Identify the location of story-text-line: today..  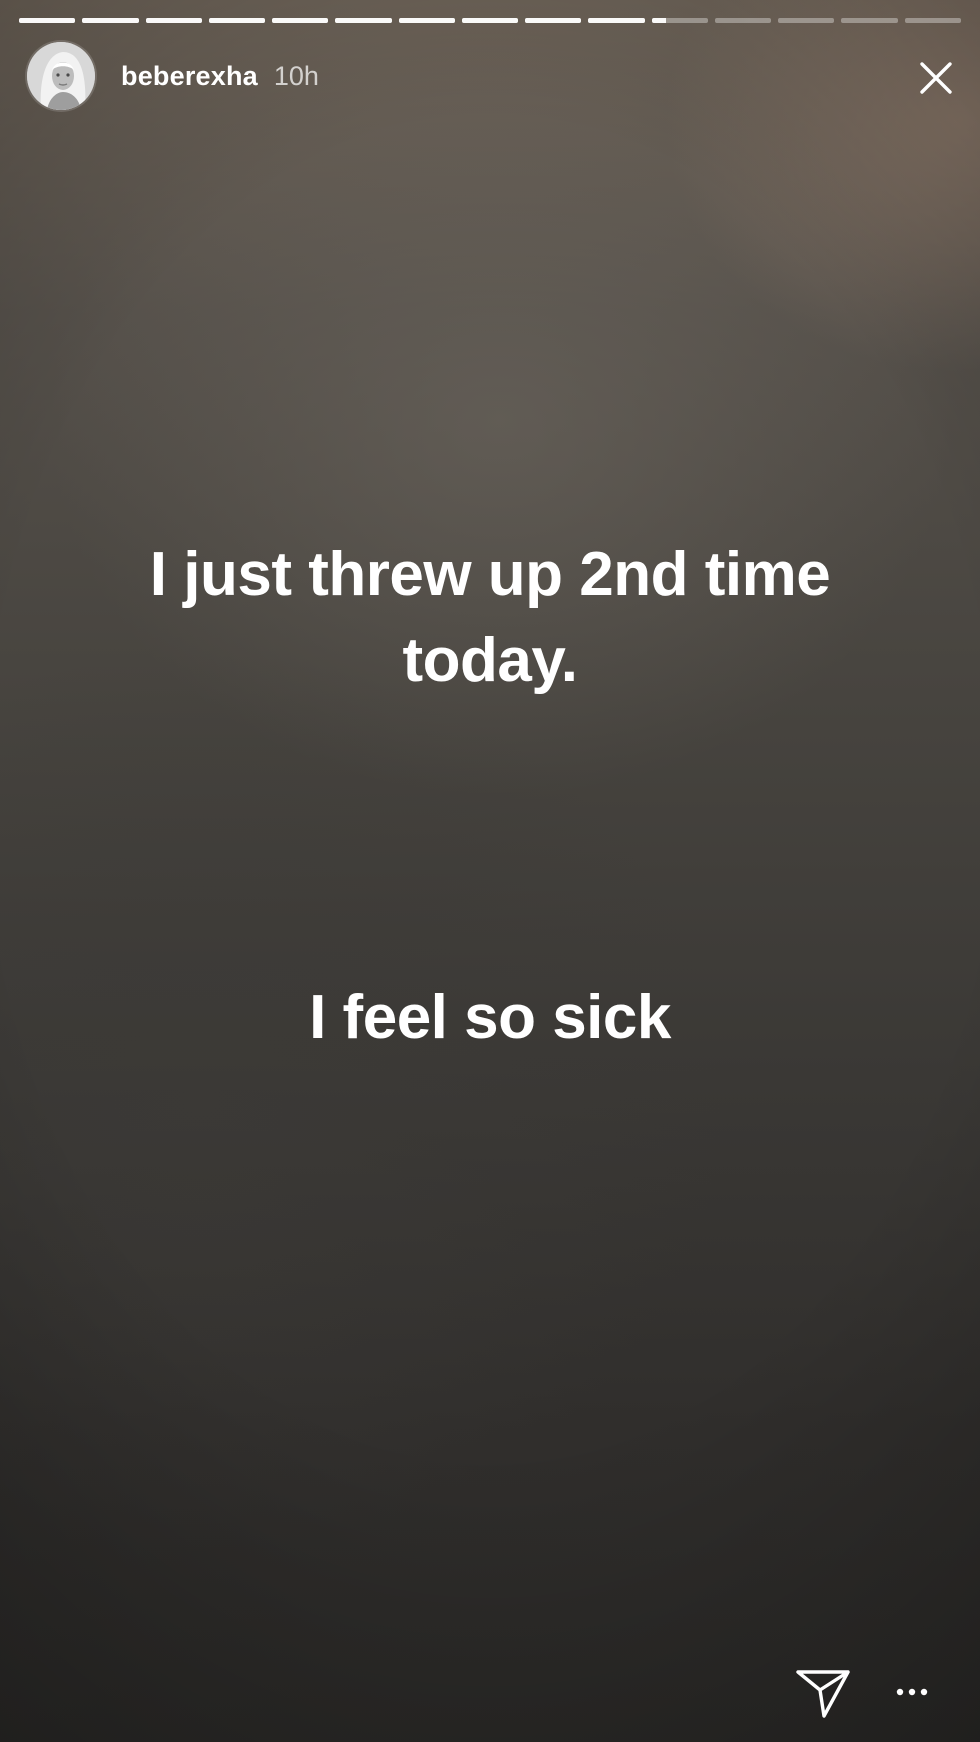
(490, 660).